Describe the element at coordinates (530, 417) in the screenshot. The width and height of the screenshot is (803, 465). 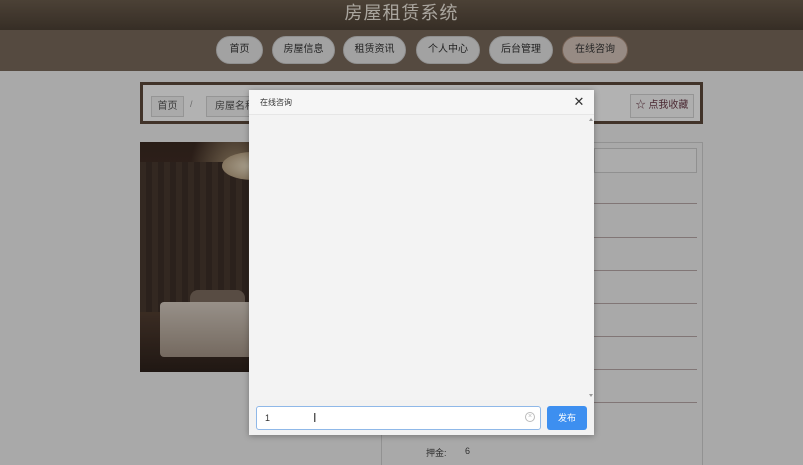
I see `clear-input-icon: ×` at that location.